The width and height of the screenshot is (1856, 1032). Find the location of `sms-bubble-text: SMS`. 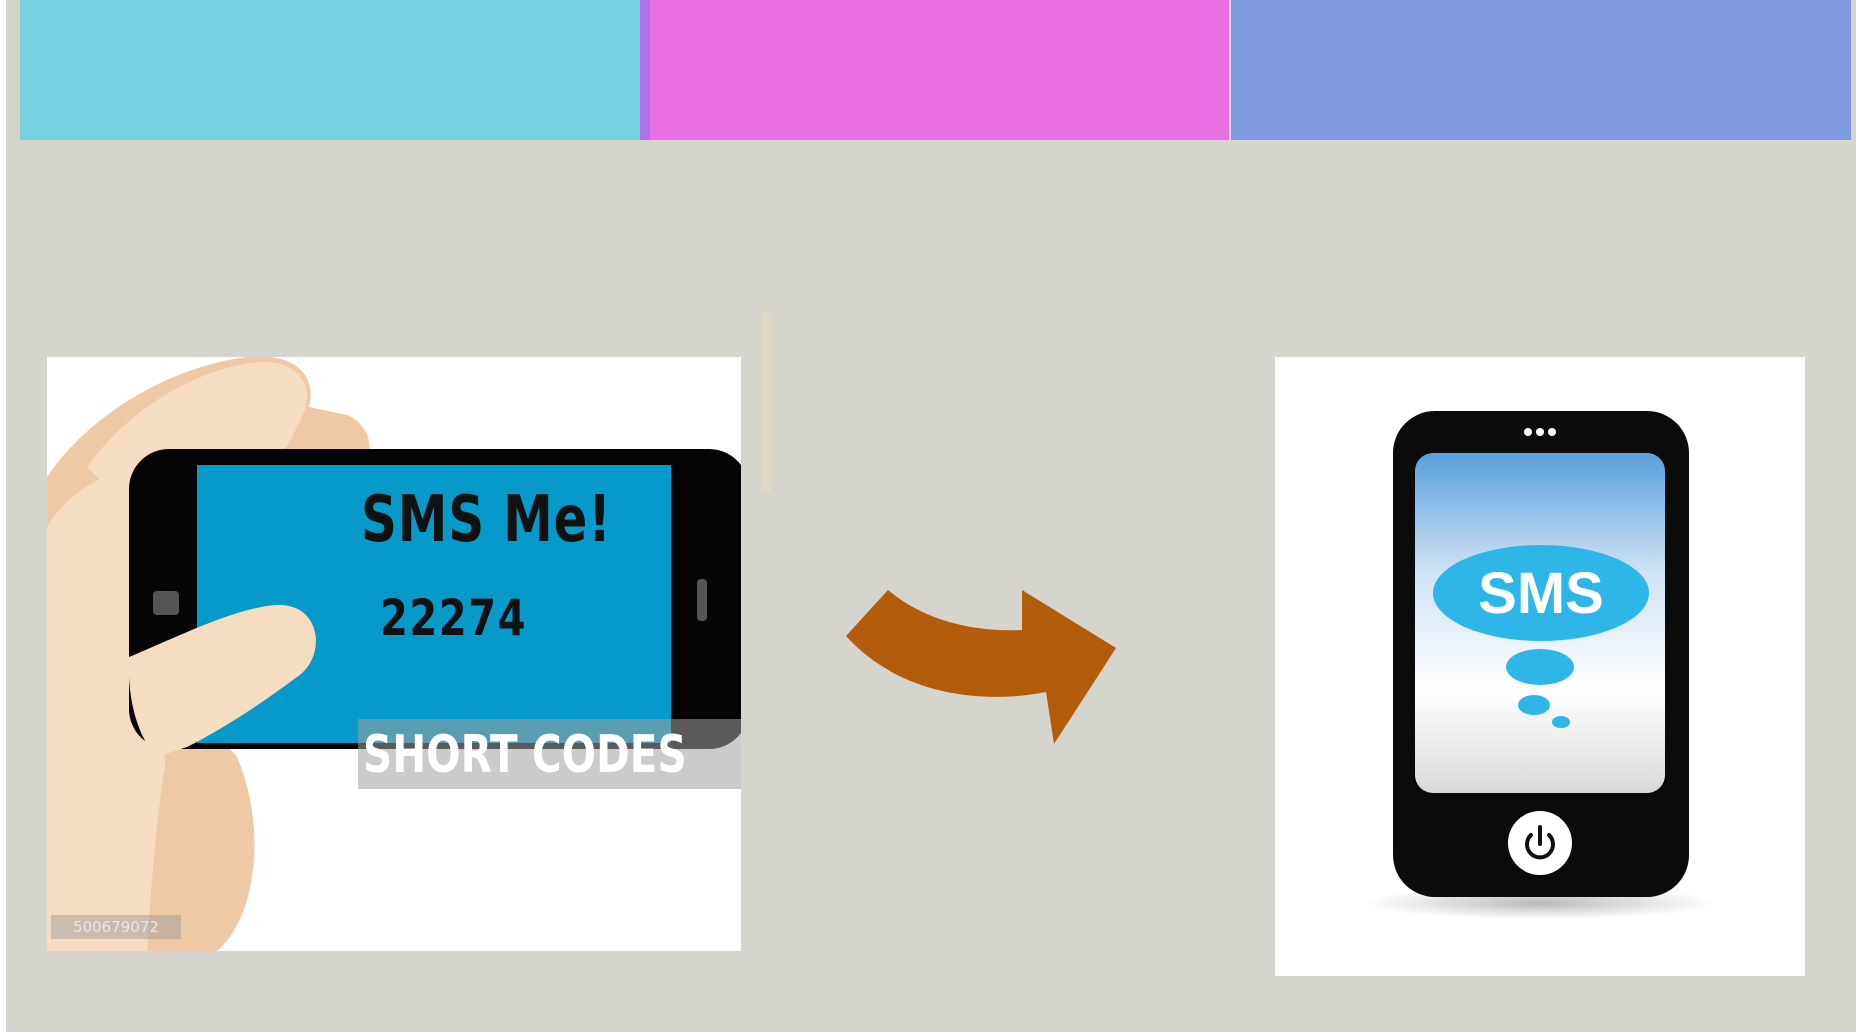

sms-bubble-text: SMS is located at coordinates (1541, 593).